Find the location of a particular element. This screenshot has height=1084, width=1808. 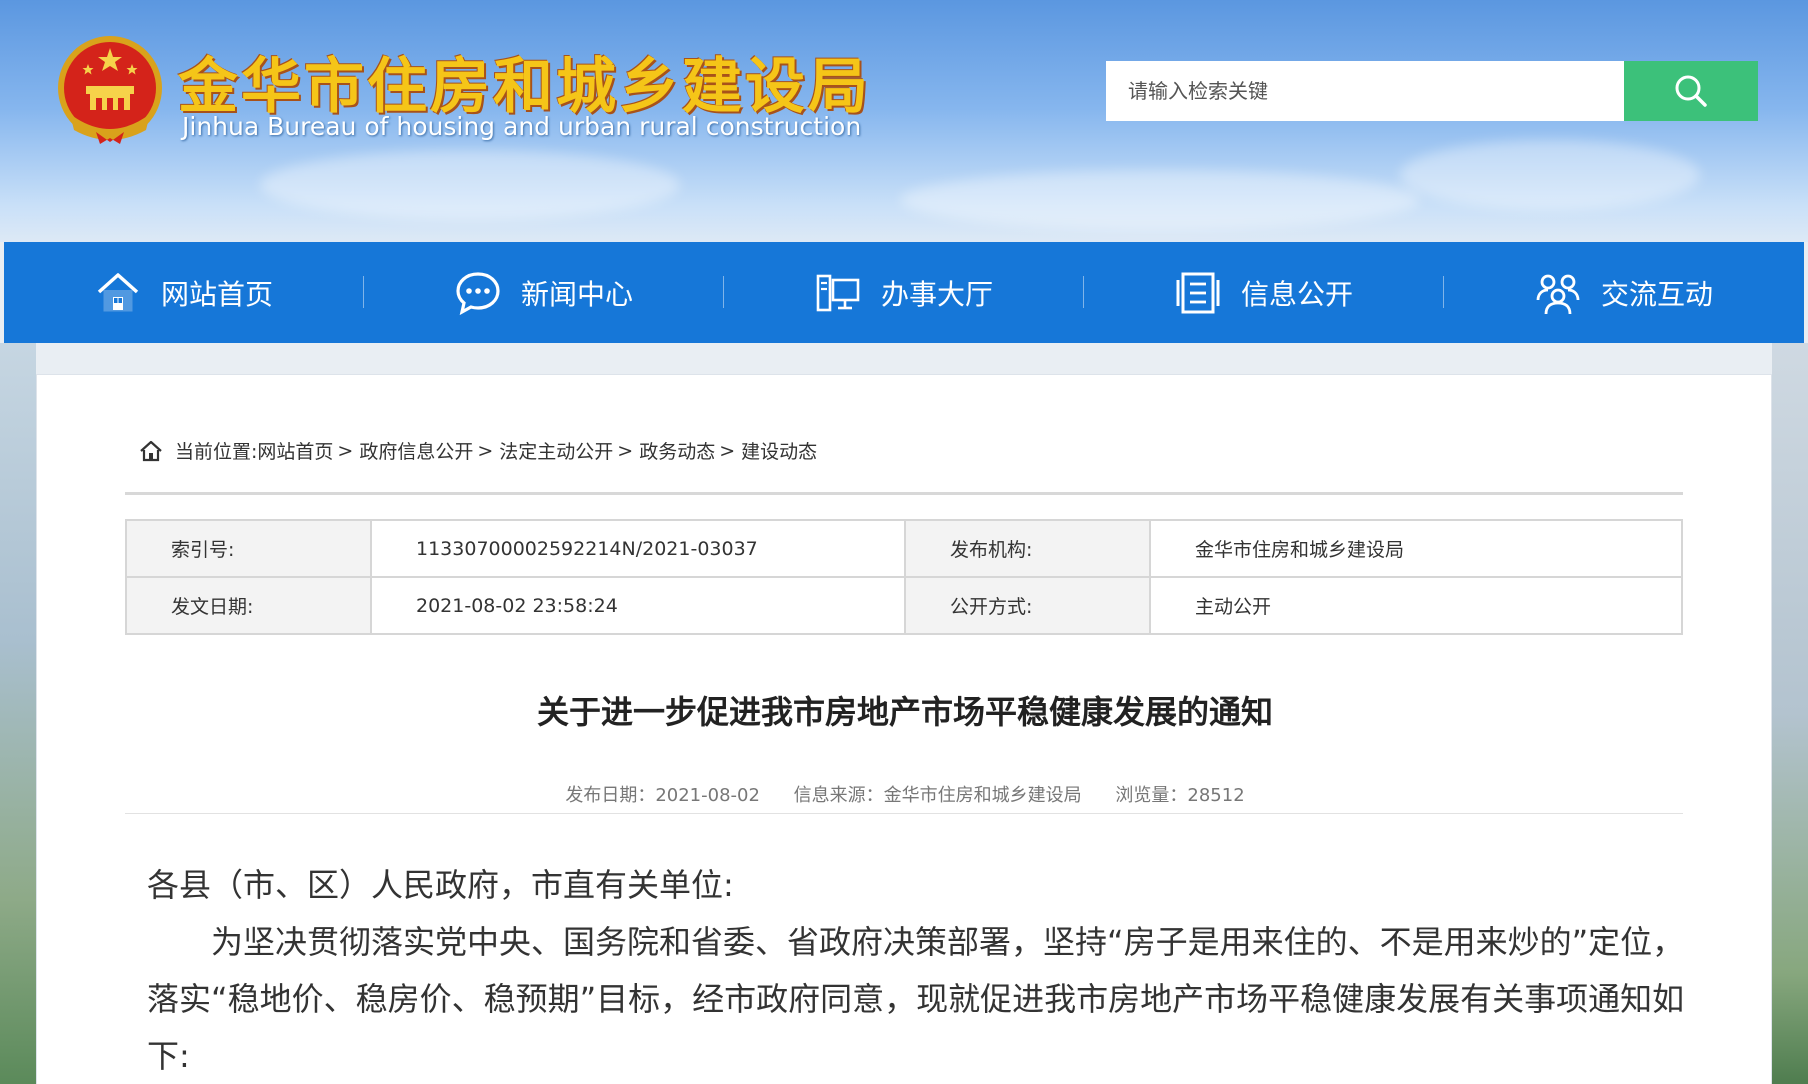

nav-item-home: 网站首页 is located at coordinates (184, 292).